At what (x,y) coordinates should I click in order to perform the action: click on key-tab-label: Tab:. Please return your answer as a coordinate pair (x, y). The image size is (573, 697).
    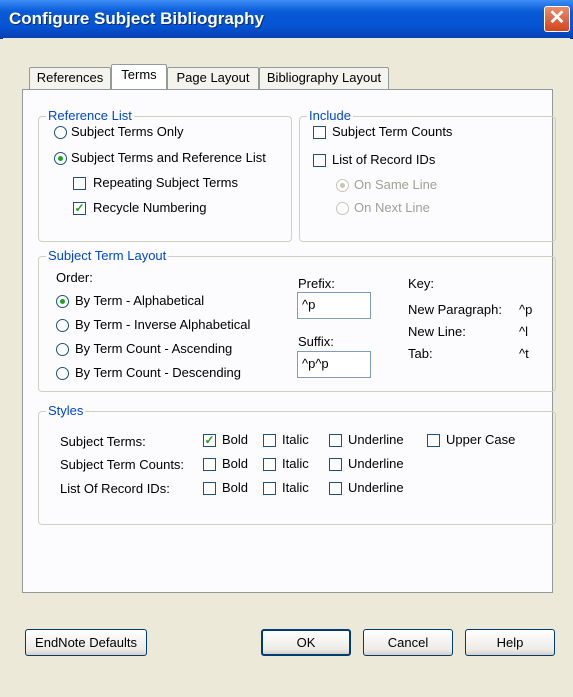
    Looking at the image, I should click on (420, 353).